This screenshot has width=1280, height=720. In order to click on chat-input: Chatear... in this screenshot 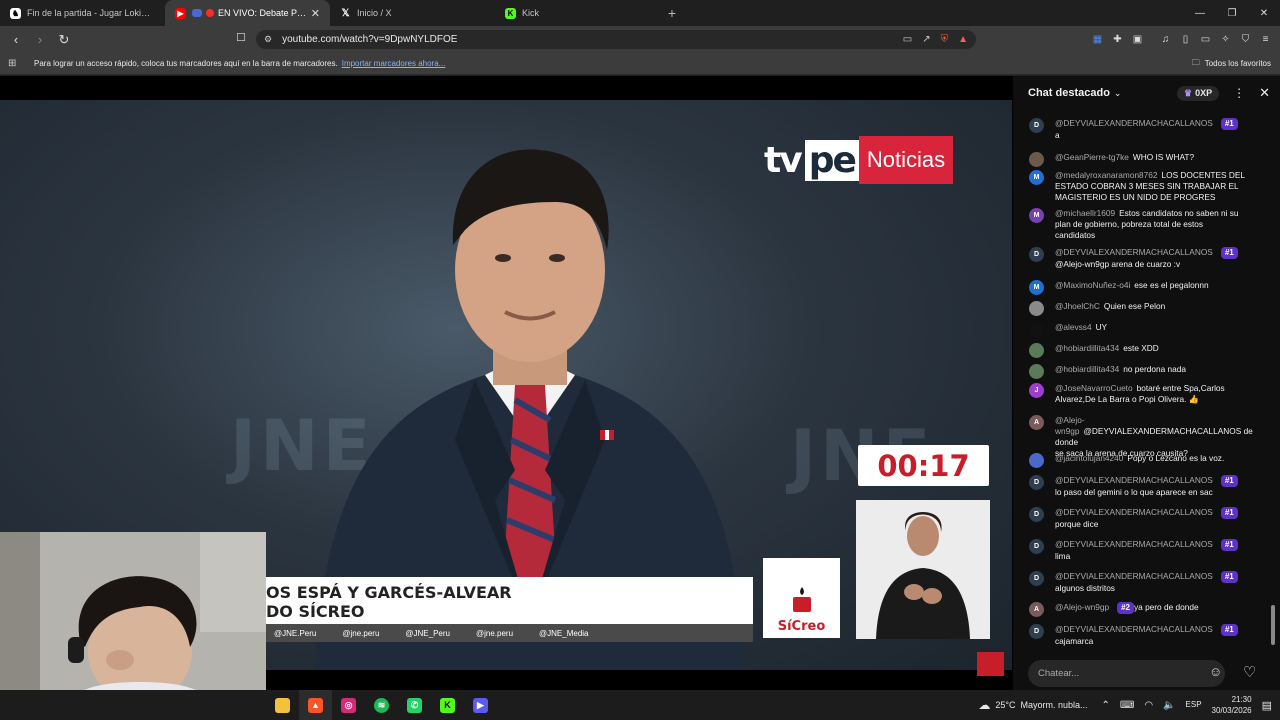, I will do `click(1126, 673)`.